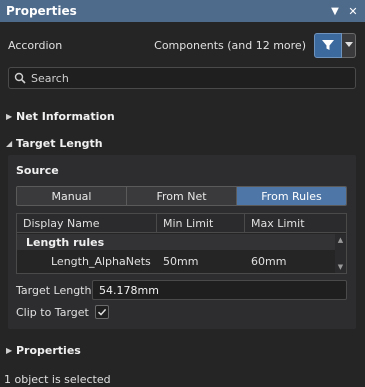 Image resolution: width=365 pixels, height=387 pixels. I want to click on table-row: Length_AlphaNets 50mm 60mm, so click(176, 261).